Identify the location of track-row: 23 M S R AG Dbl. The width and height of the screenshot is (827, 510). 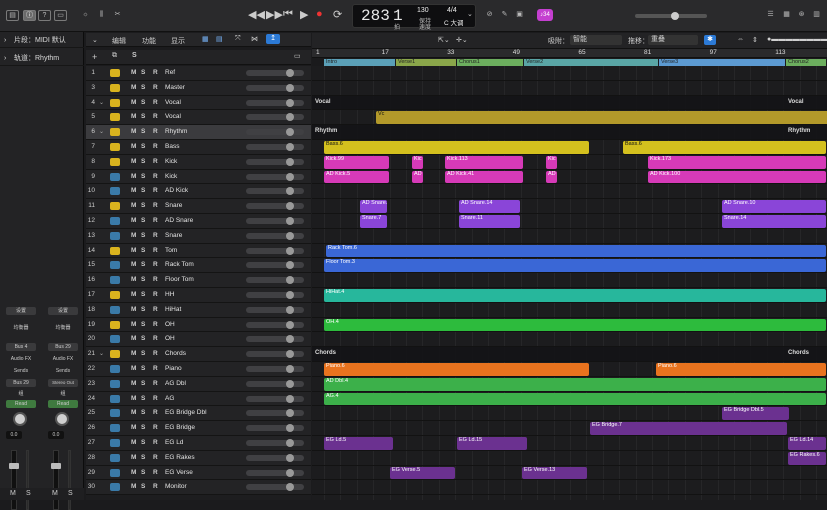
(198, 384).